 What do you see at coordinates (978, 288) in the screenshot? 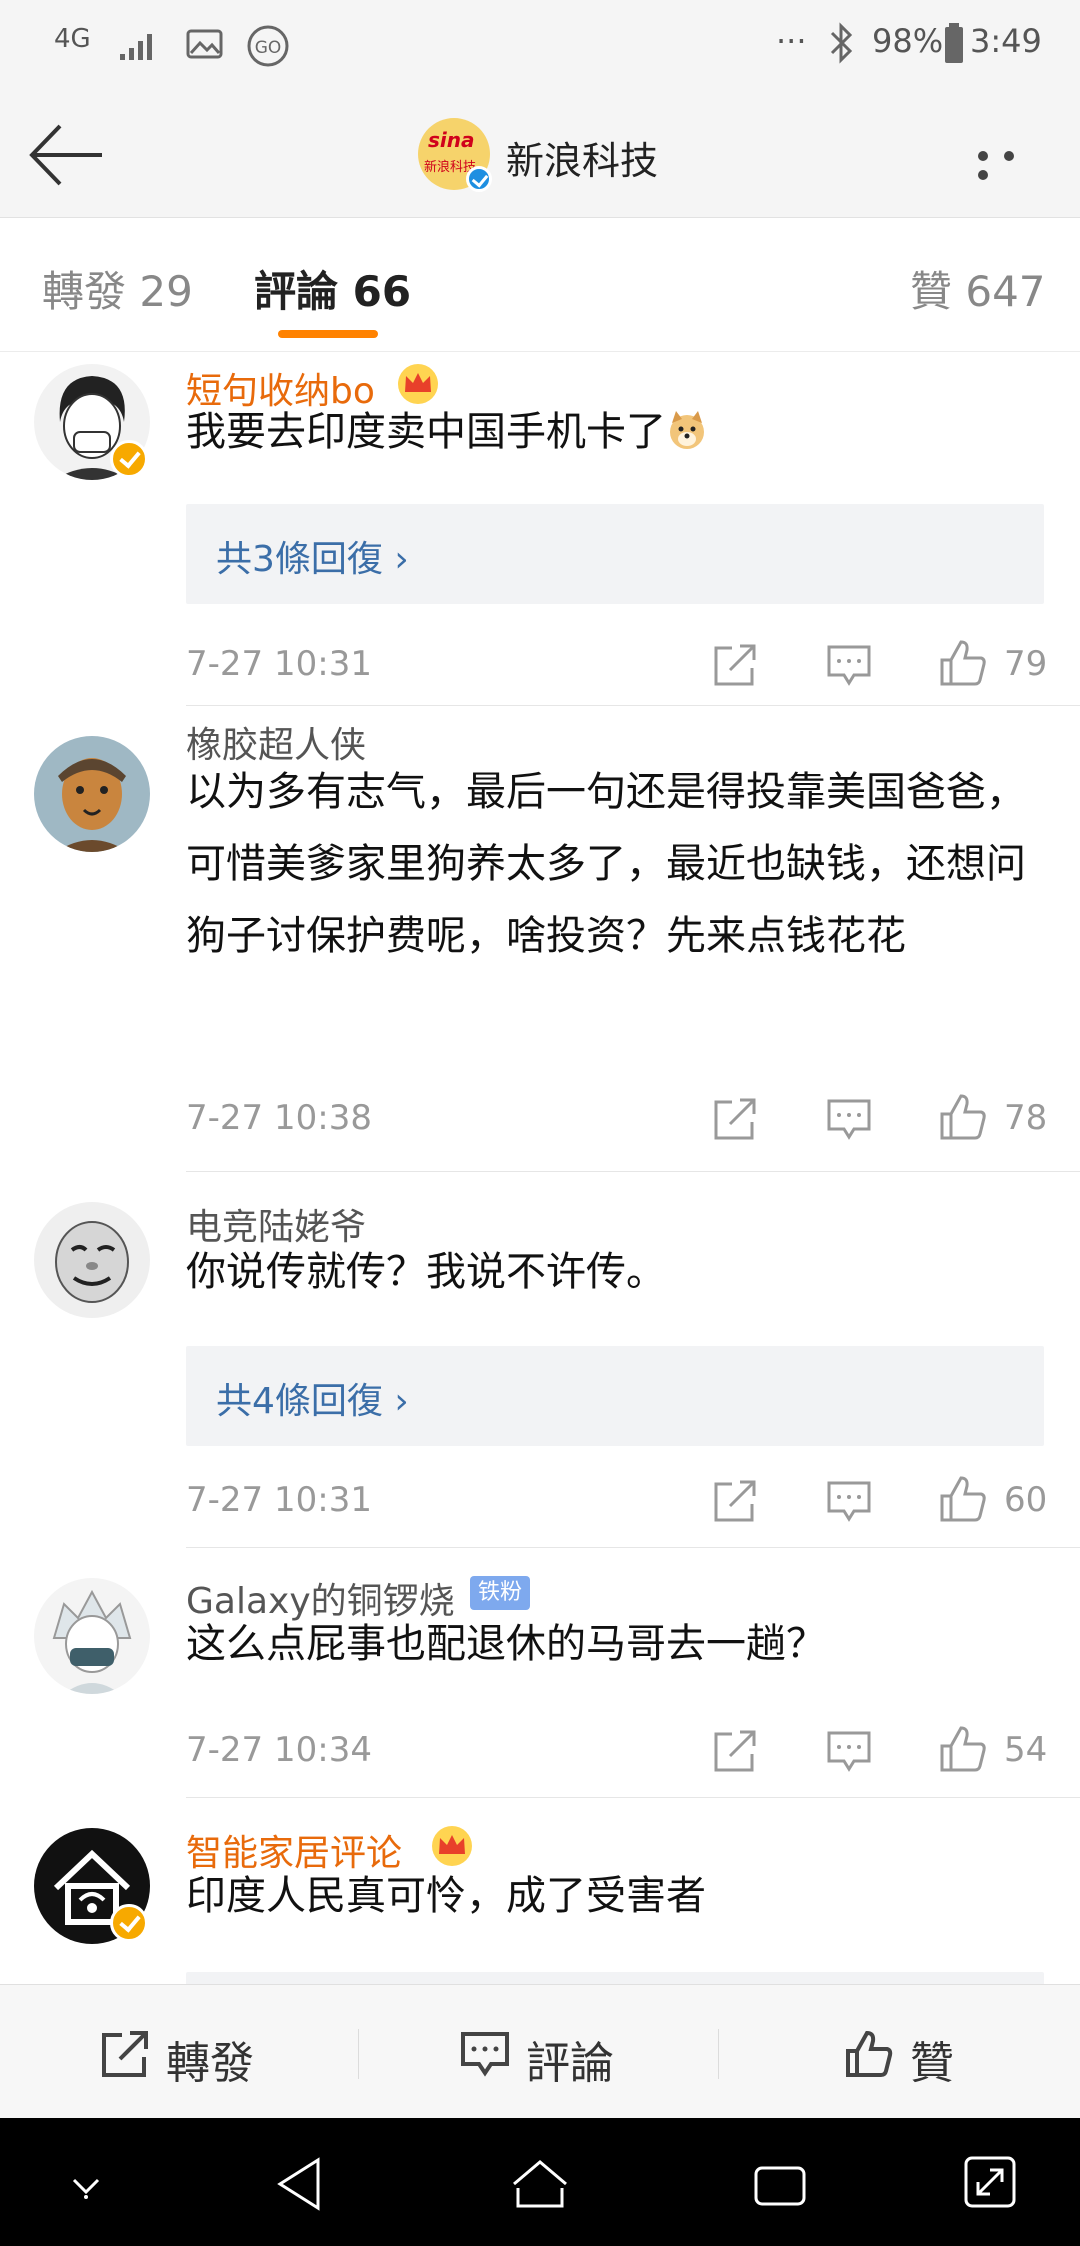
I see `tab-likes: 贊 647` at bounding box center [978, 288].